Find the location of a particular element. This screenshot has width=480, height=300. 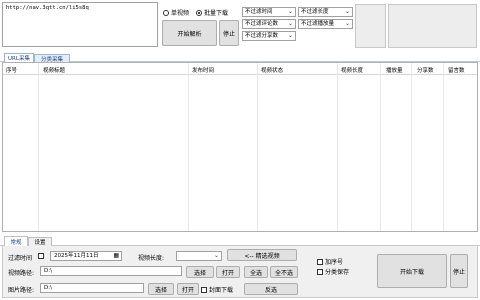

date-picker: 2025年11月11日 ▦ is located at coordinates (86, 256).